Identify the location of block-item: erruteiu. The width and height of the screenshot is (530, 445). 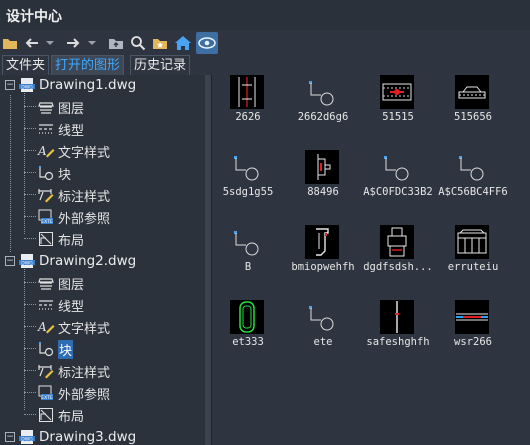
(473, 262).